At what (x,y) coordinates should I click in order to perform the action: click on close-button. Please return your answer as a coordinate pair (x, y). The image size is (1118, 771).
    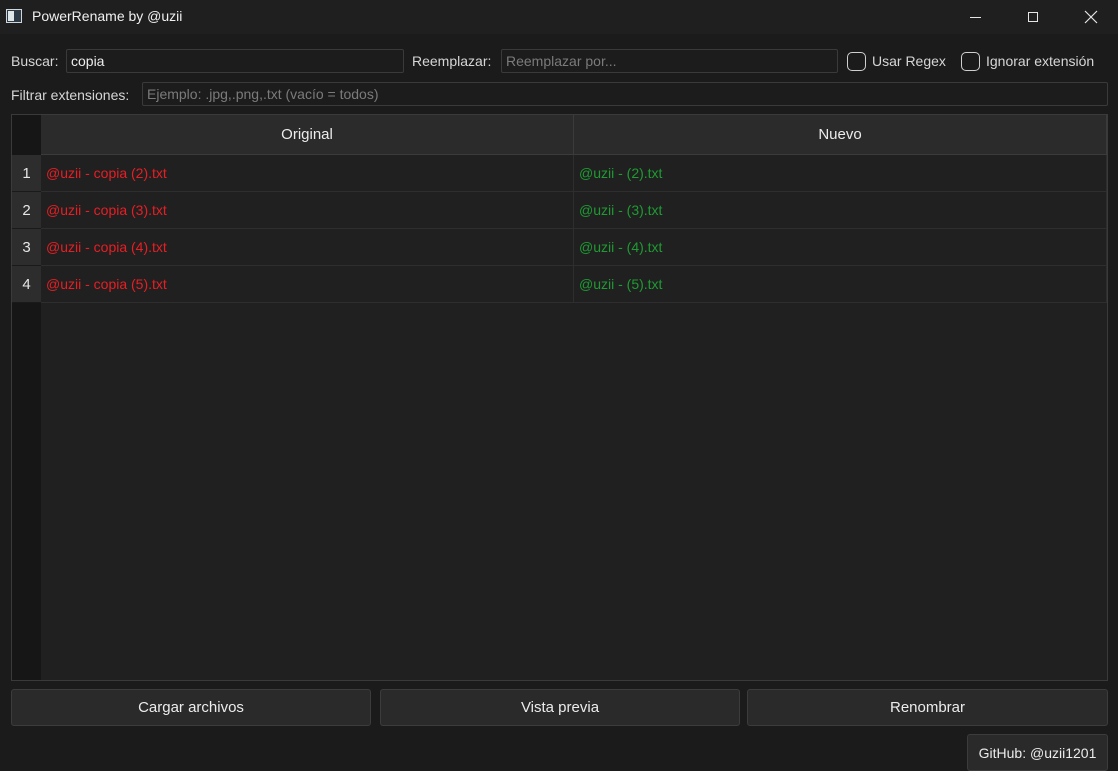
    Looking at the image, I should click on (1091, 17).